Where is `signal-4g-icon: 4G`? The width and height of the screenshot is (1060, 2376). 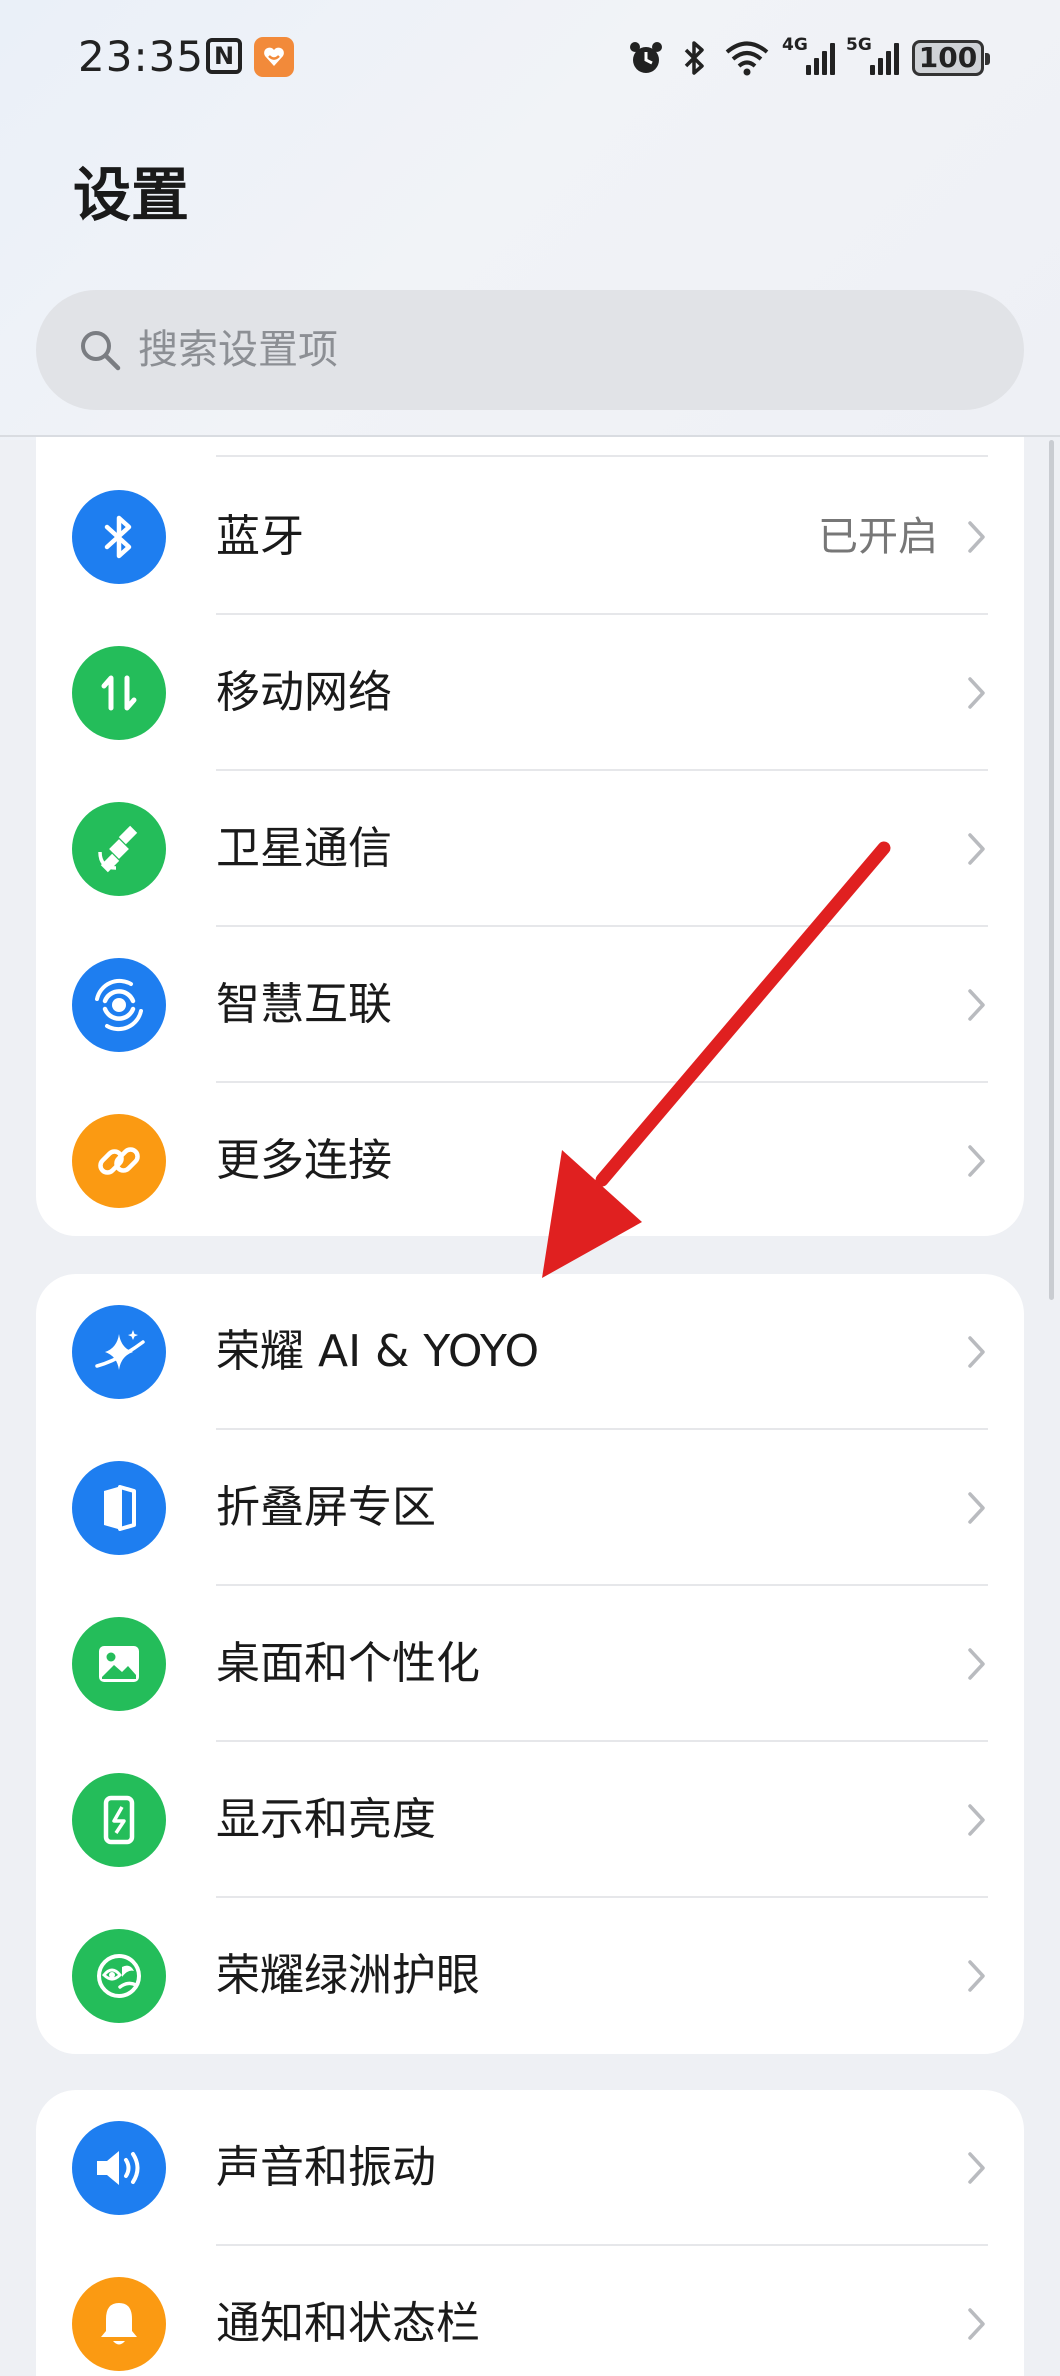 signal-4g-icon: 4G is located at coordinates (808, 55).